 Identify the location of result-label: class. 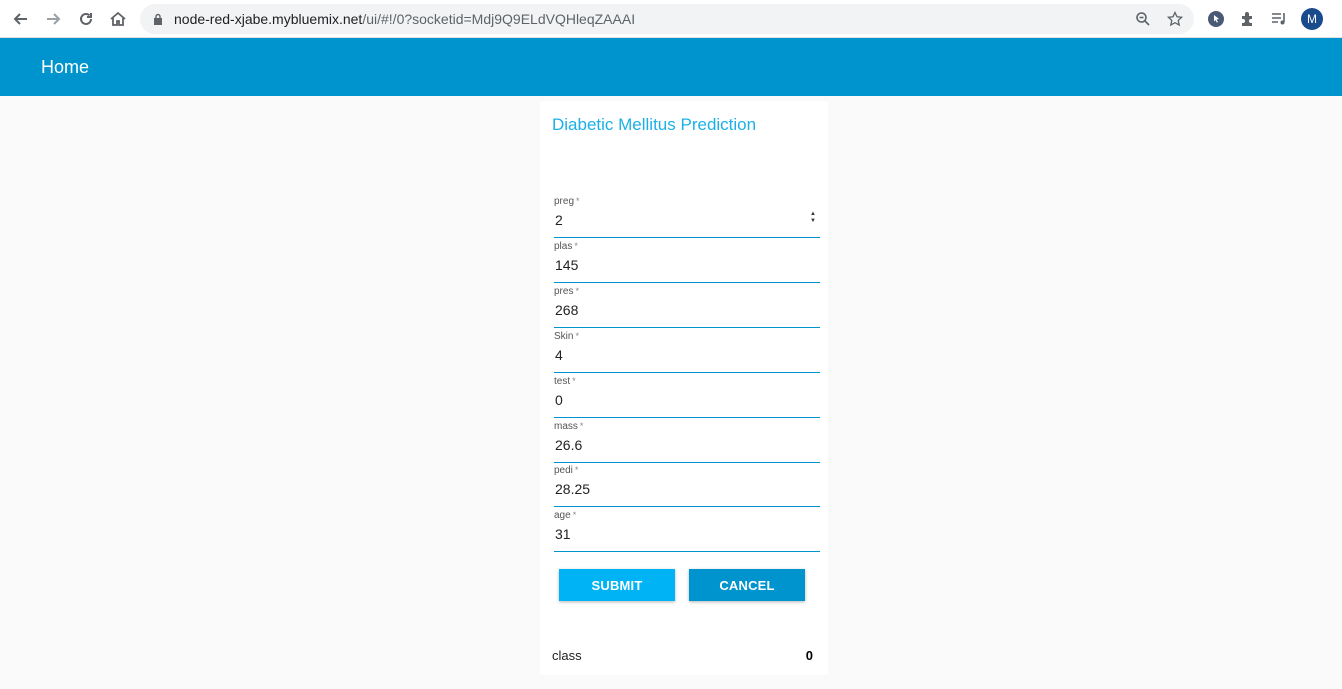
(567, 655).